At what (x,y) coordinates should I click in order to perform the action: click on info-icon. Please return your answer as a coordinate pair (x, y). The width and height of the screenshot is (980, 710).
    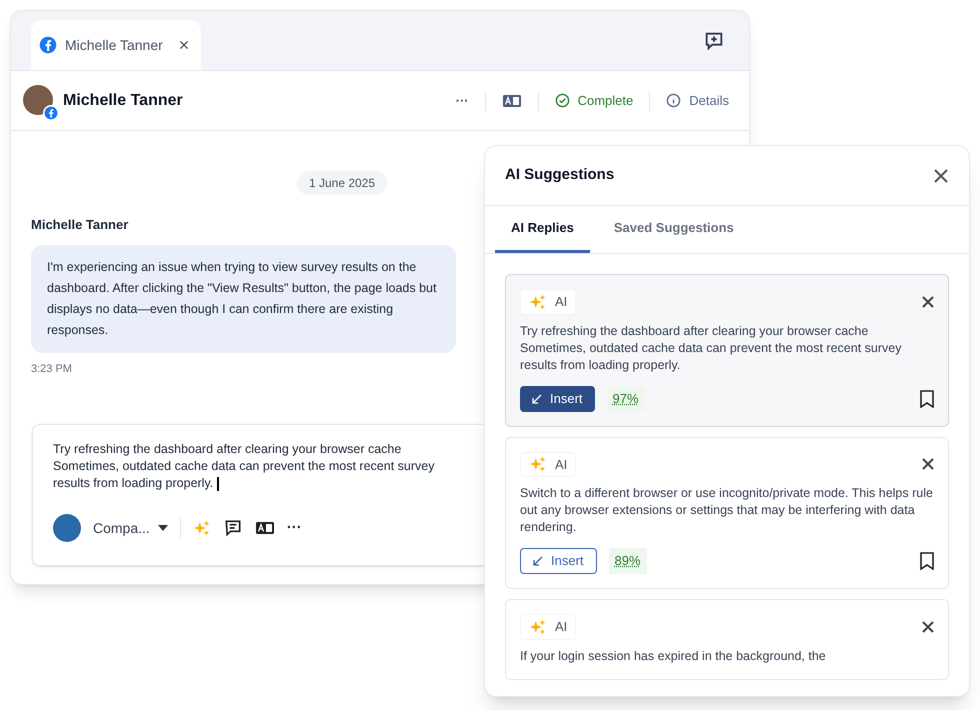
    Looking at the image, I should click on (674, 100).